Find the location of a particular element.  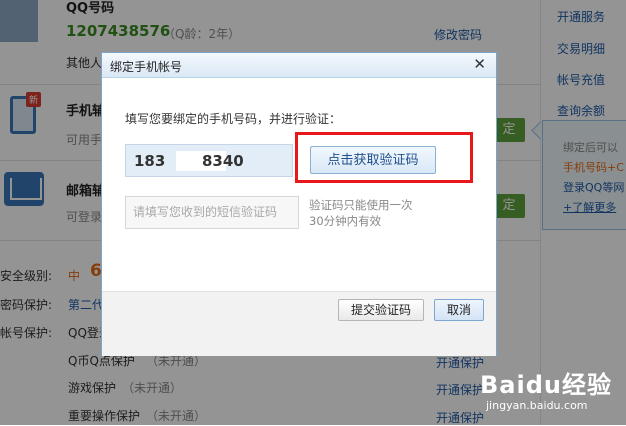

dialog-footer: 提交验证码 取消 is located at coordinates (299, 323).